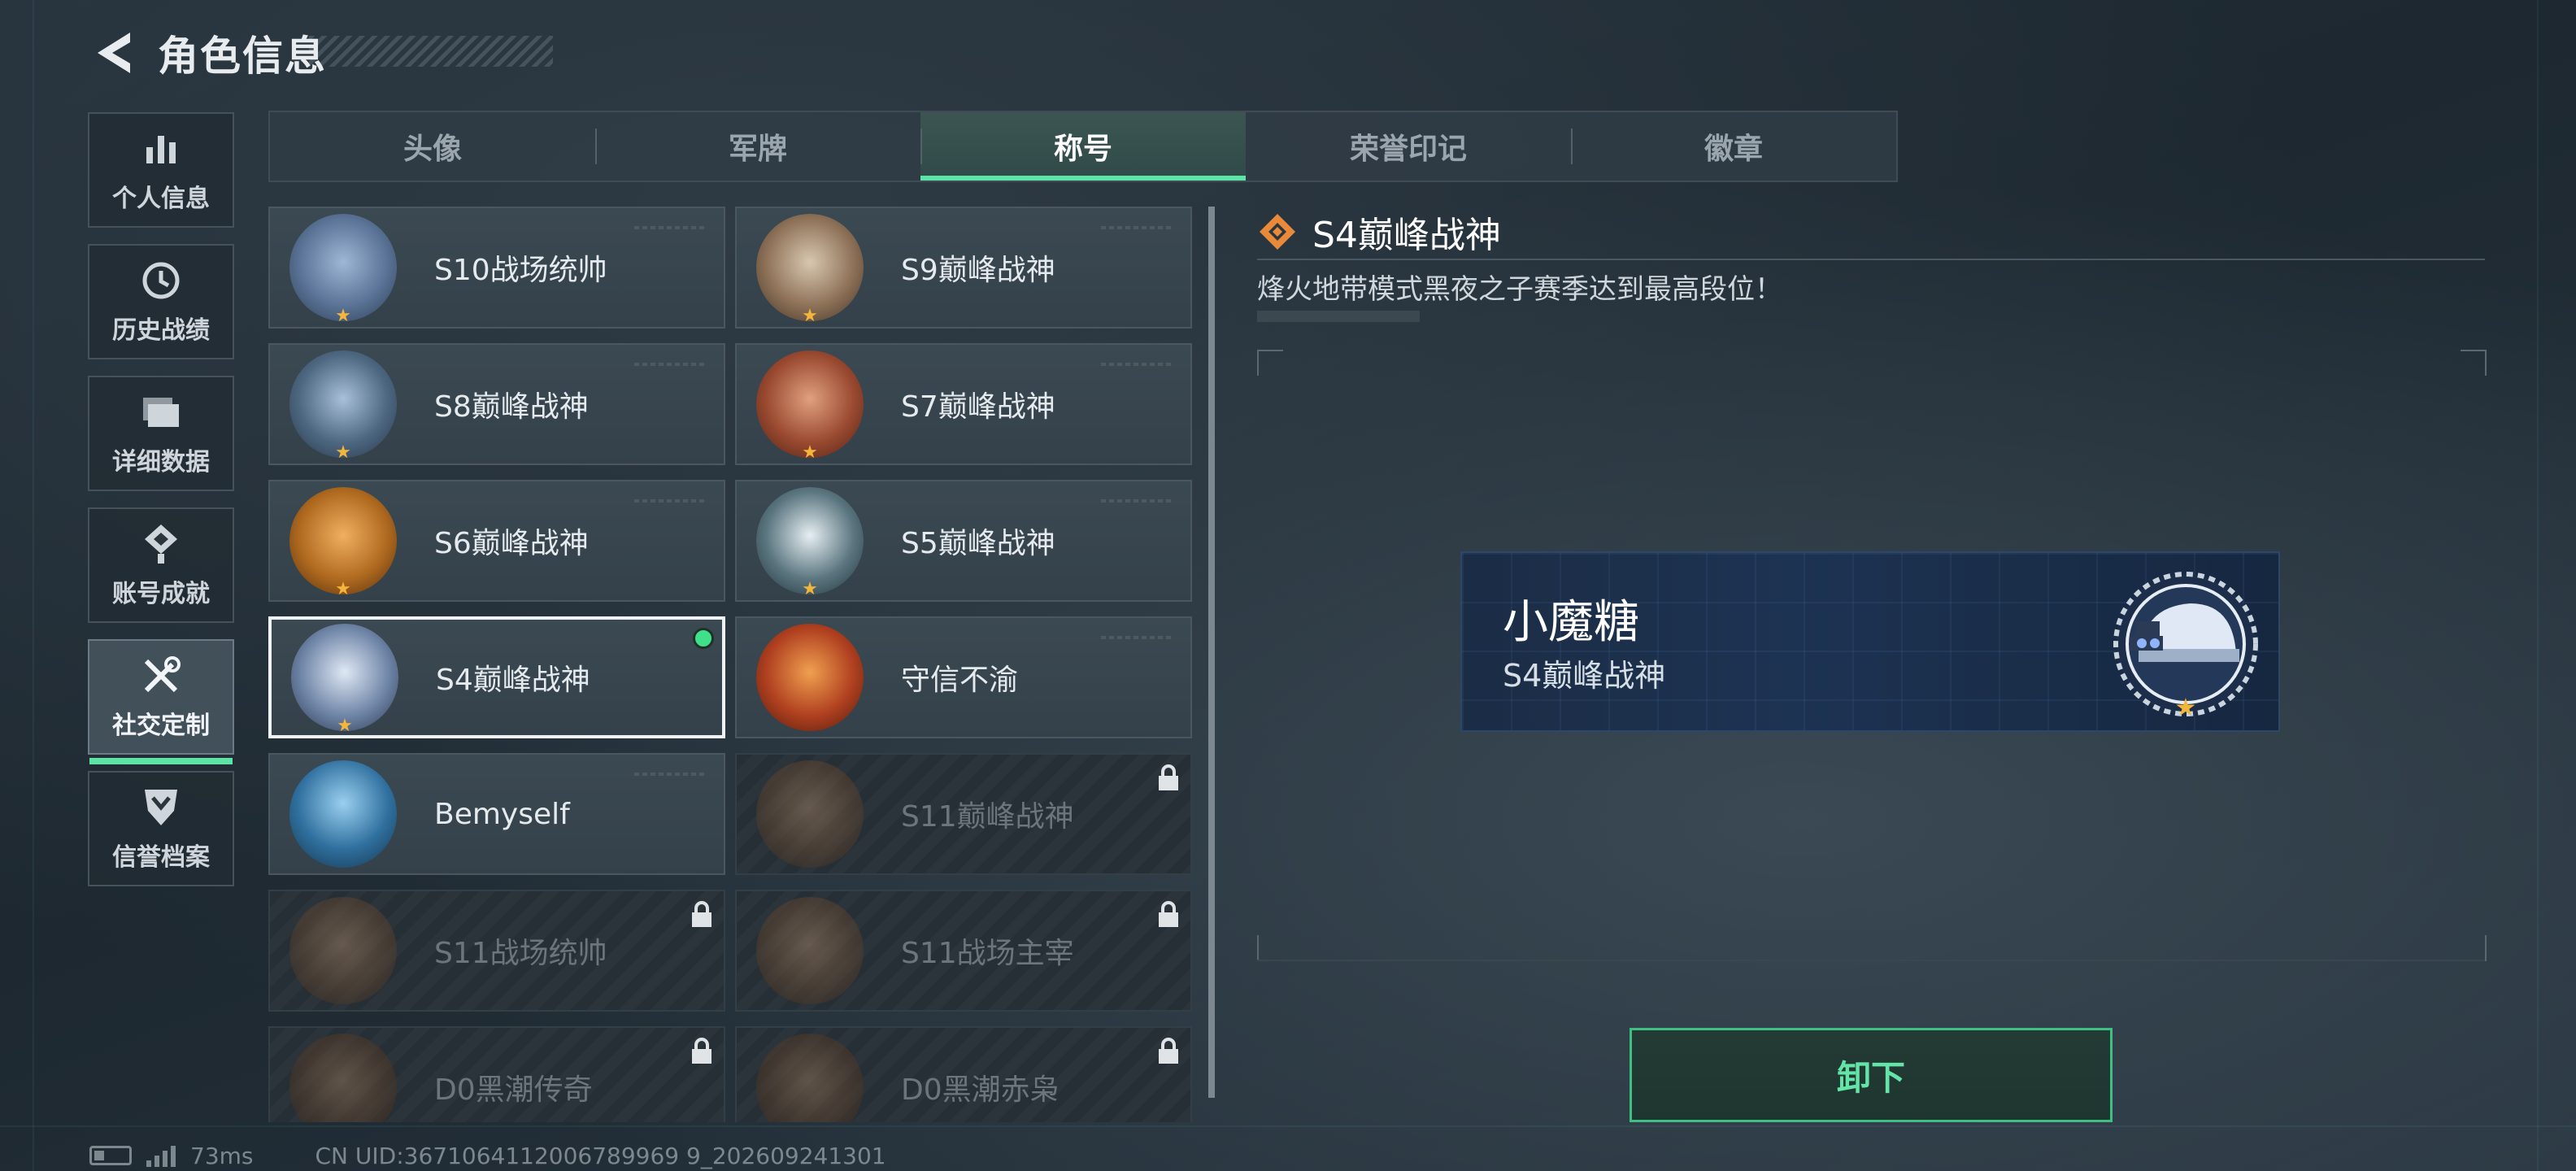 The width and height of the screenshot is (2576, 1171). Describe the element at coordinates (343, 814) in the screenshot. I see `soldier-signature-badge-icon` at that location.